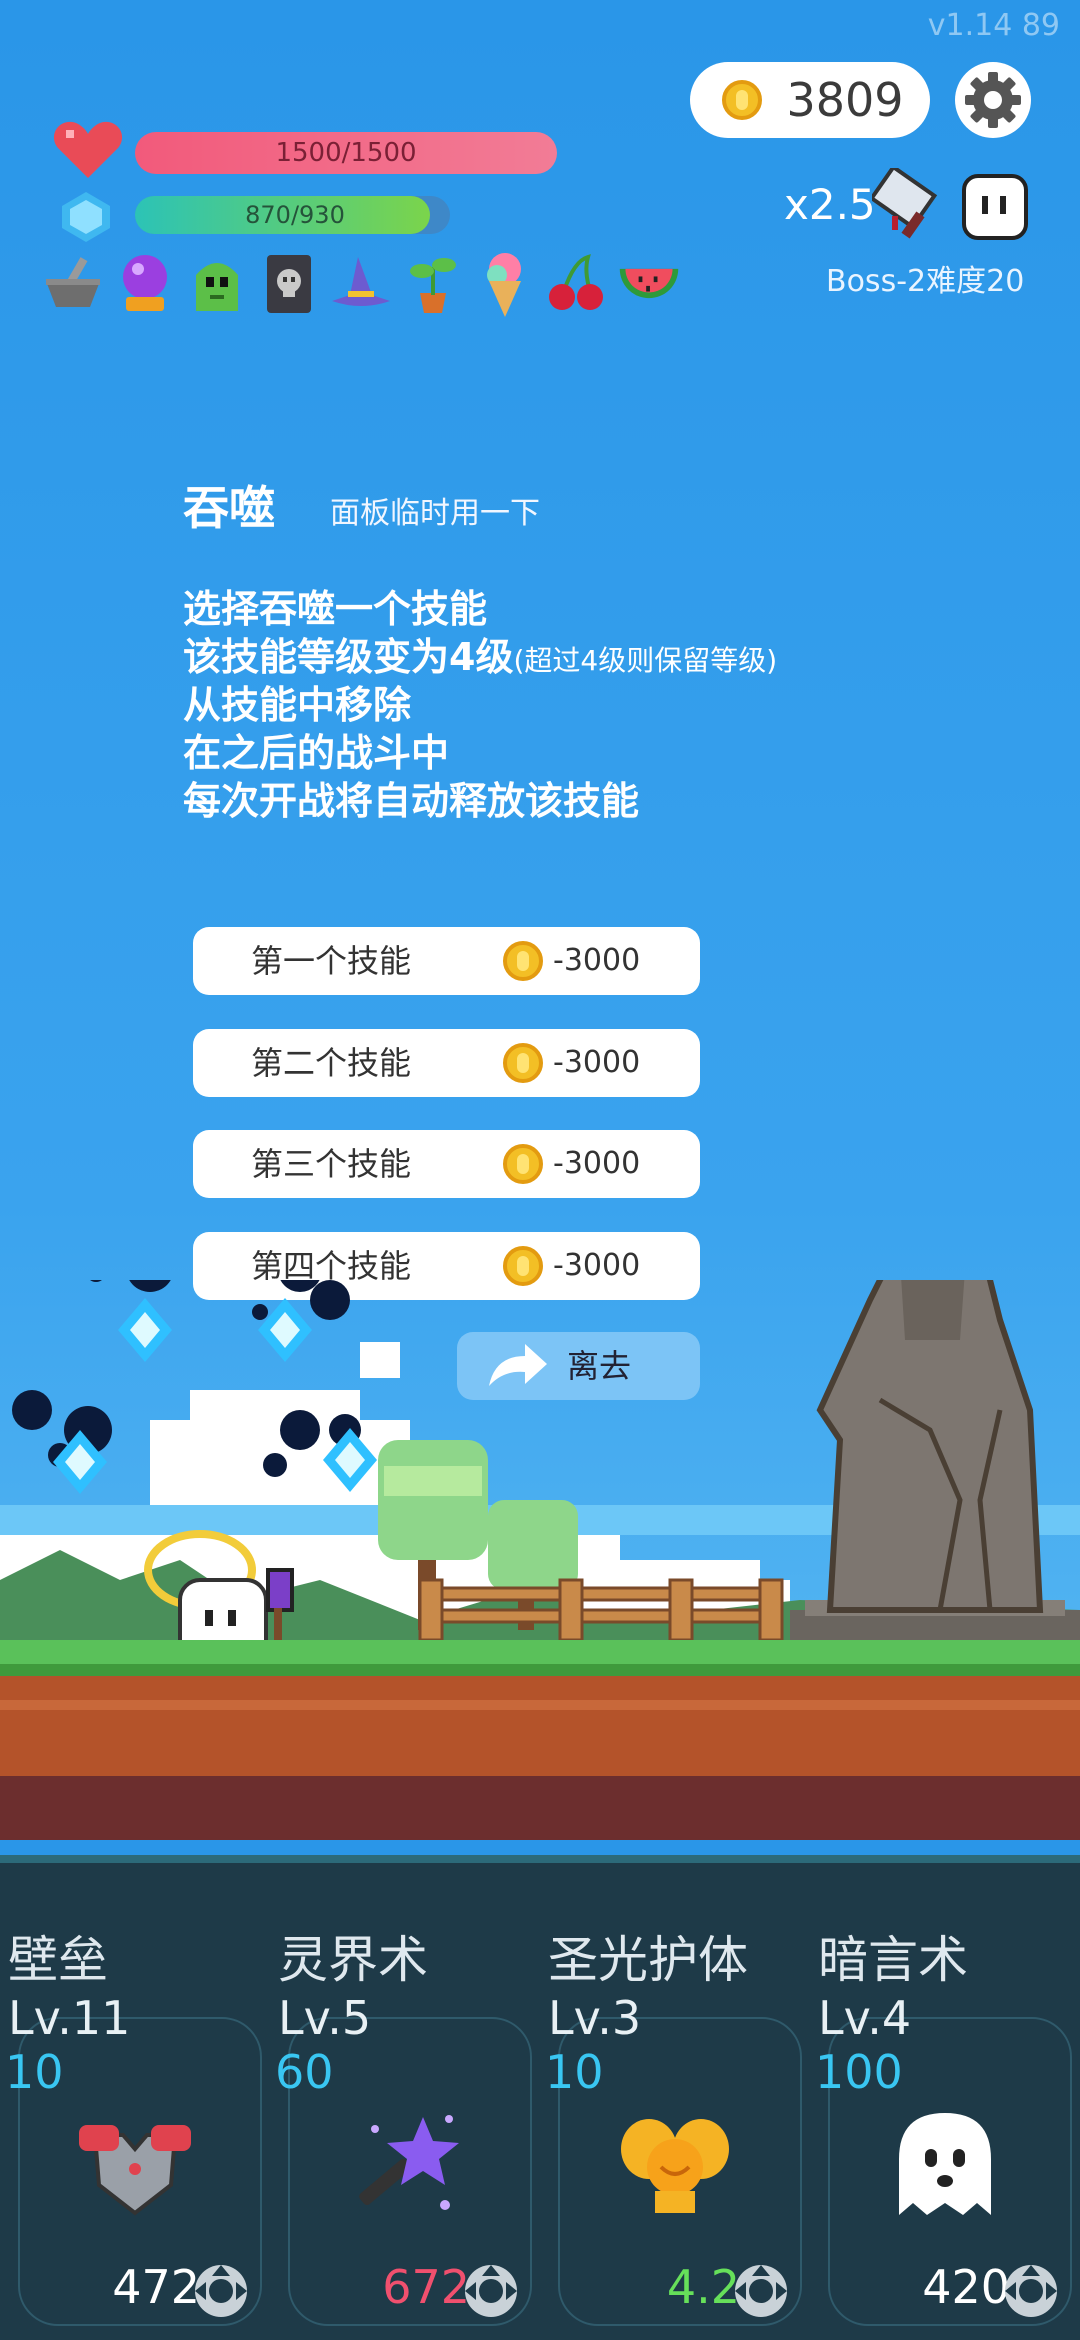 This screenshot has height=2340, width=1080. I want to click on boss-difficulty: Boss-2难度20, so click(925, 281).